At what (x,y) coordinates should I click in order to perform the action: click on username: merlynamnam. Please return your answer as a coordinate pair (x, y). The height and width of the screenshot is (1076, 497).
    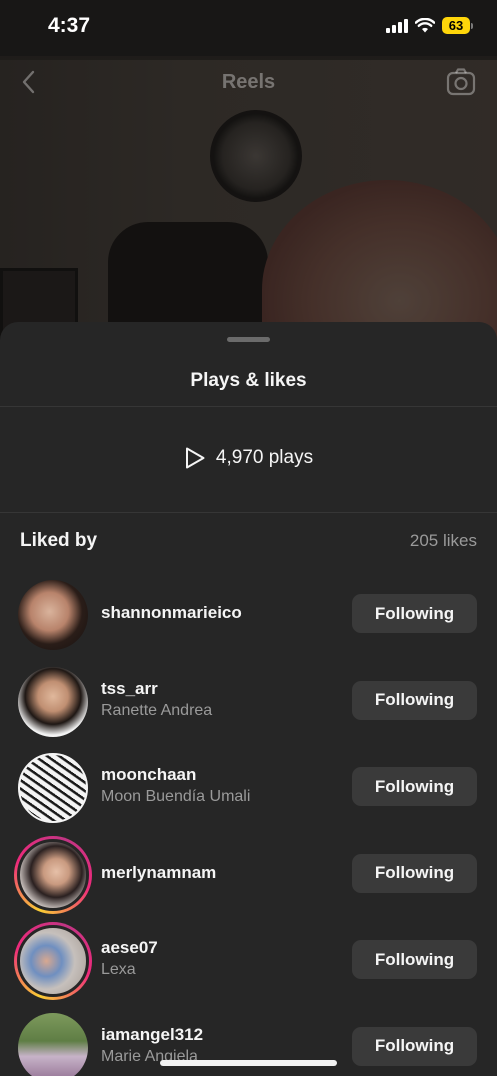
    Looking at the image, I should click on (158, 873).